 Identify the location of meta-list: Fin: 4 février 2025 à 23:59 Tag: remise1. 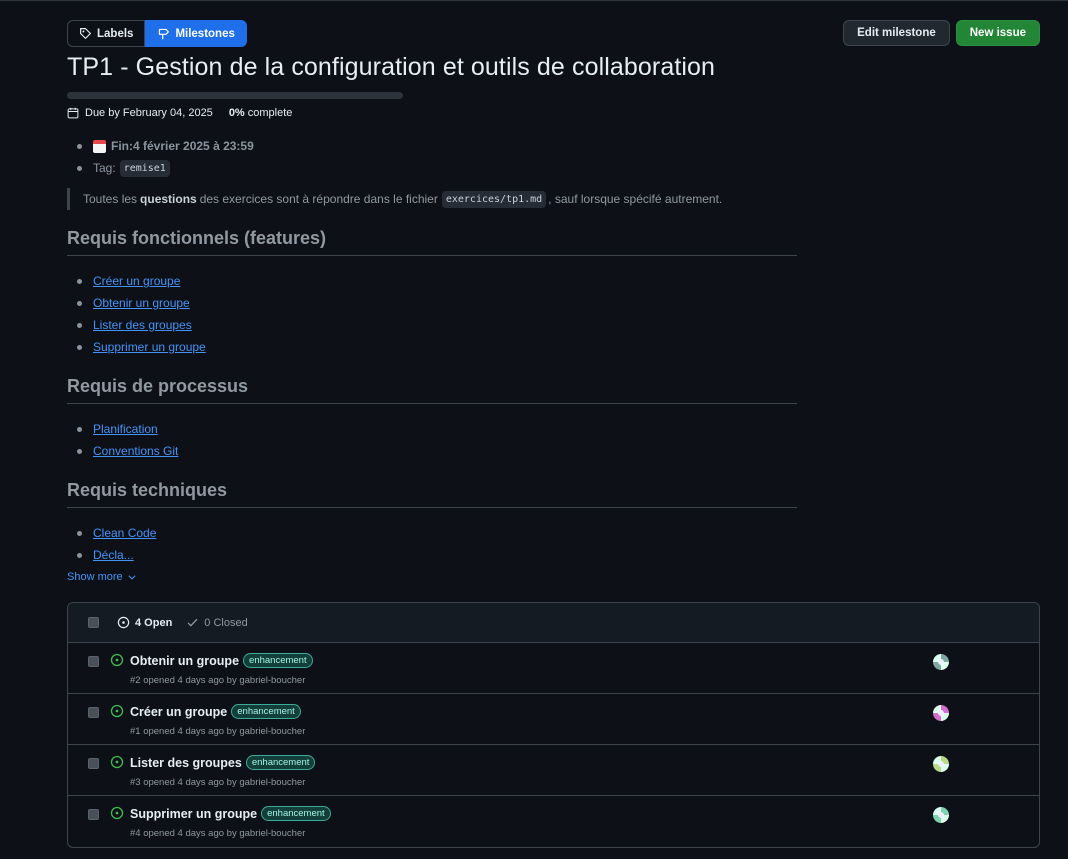
(432, 157).